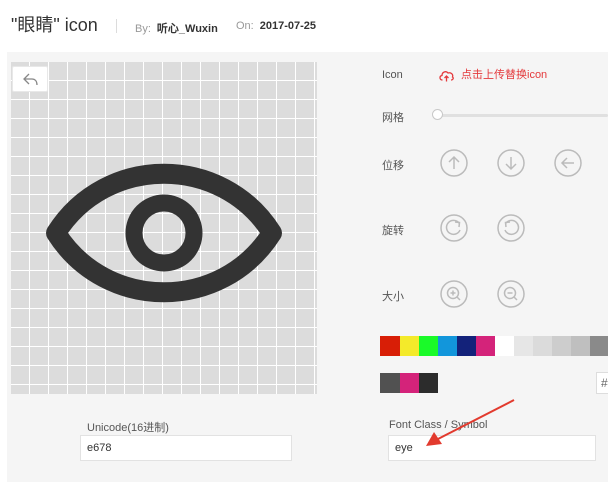 This screenshot has height=482, width=608. I want to click on date-value: 2017-07-25, so click(288, 26).